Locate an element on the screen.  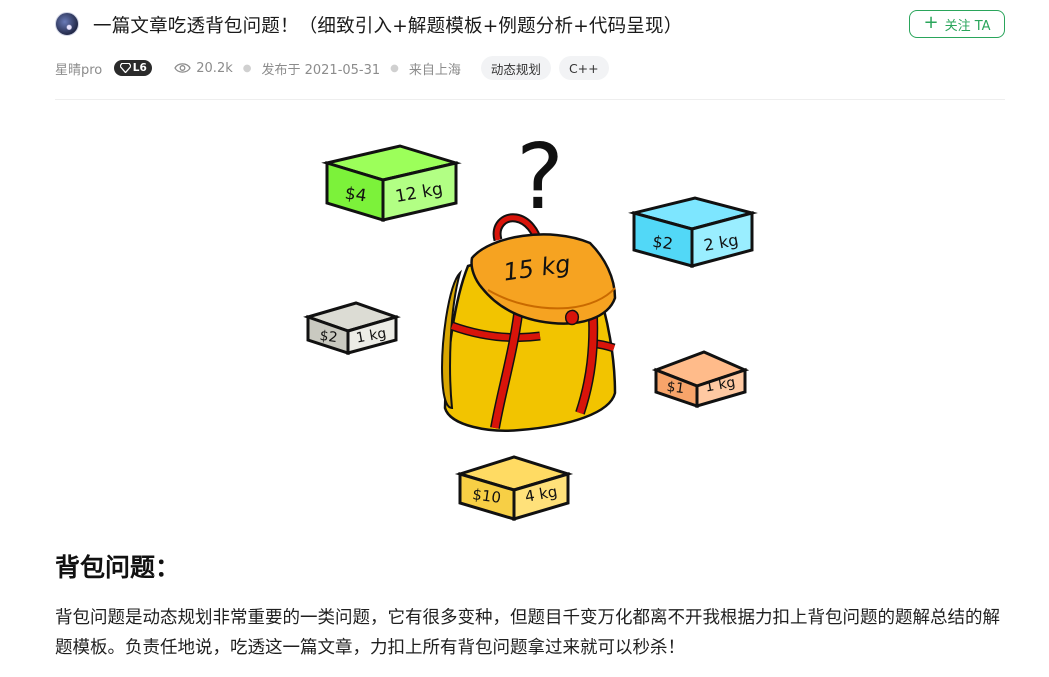
follow-button: + 关注 TA is located at coordinates (957, 24).